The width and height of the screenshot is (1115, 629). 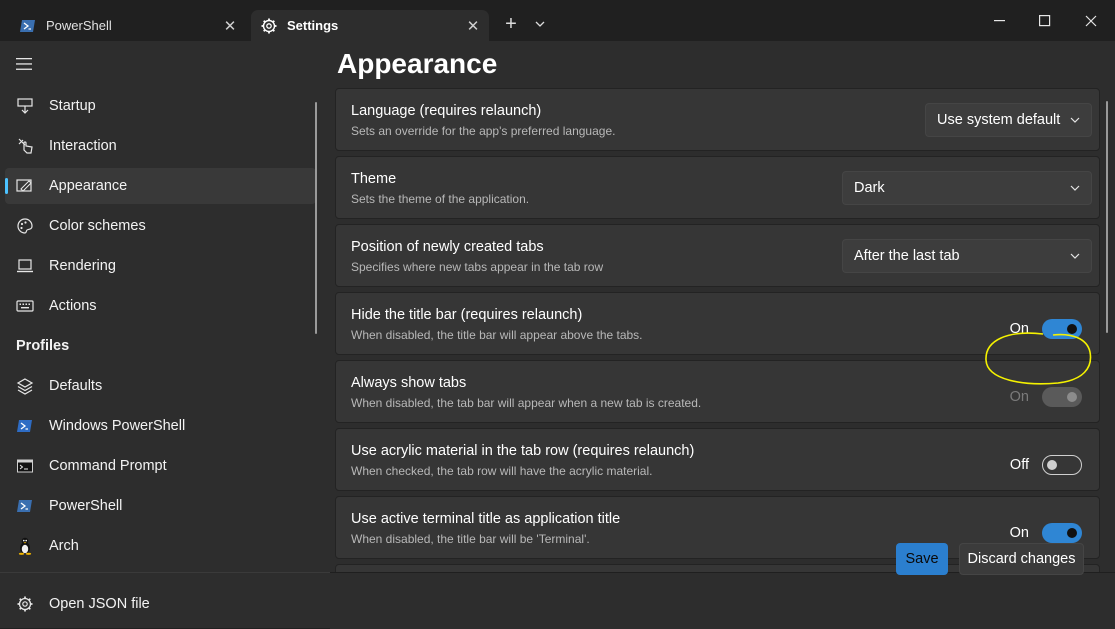 I want to click on title-bar: PowerShell ✕ Settings ✕ +, so click(x=557, y=20).